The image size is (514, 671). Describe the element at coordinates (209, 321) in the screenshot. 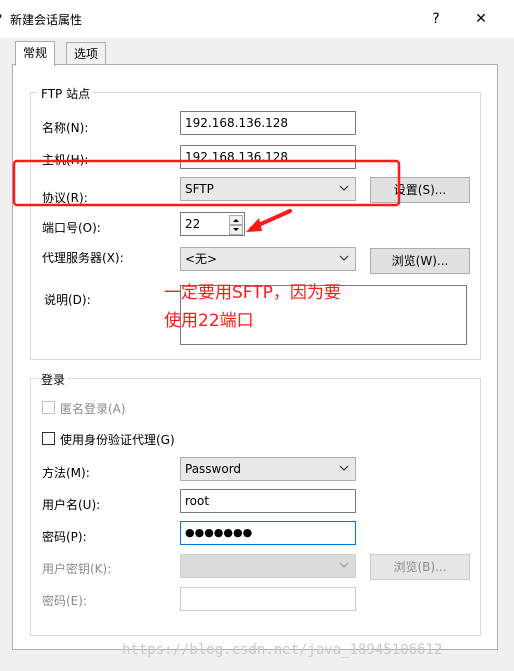

I see `annotation-text-line2: 使用22端口` at that location.